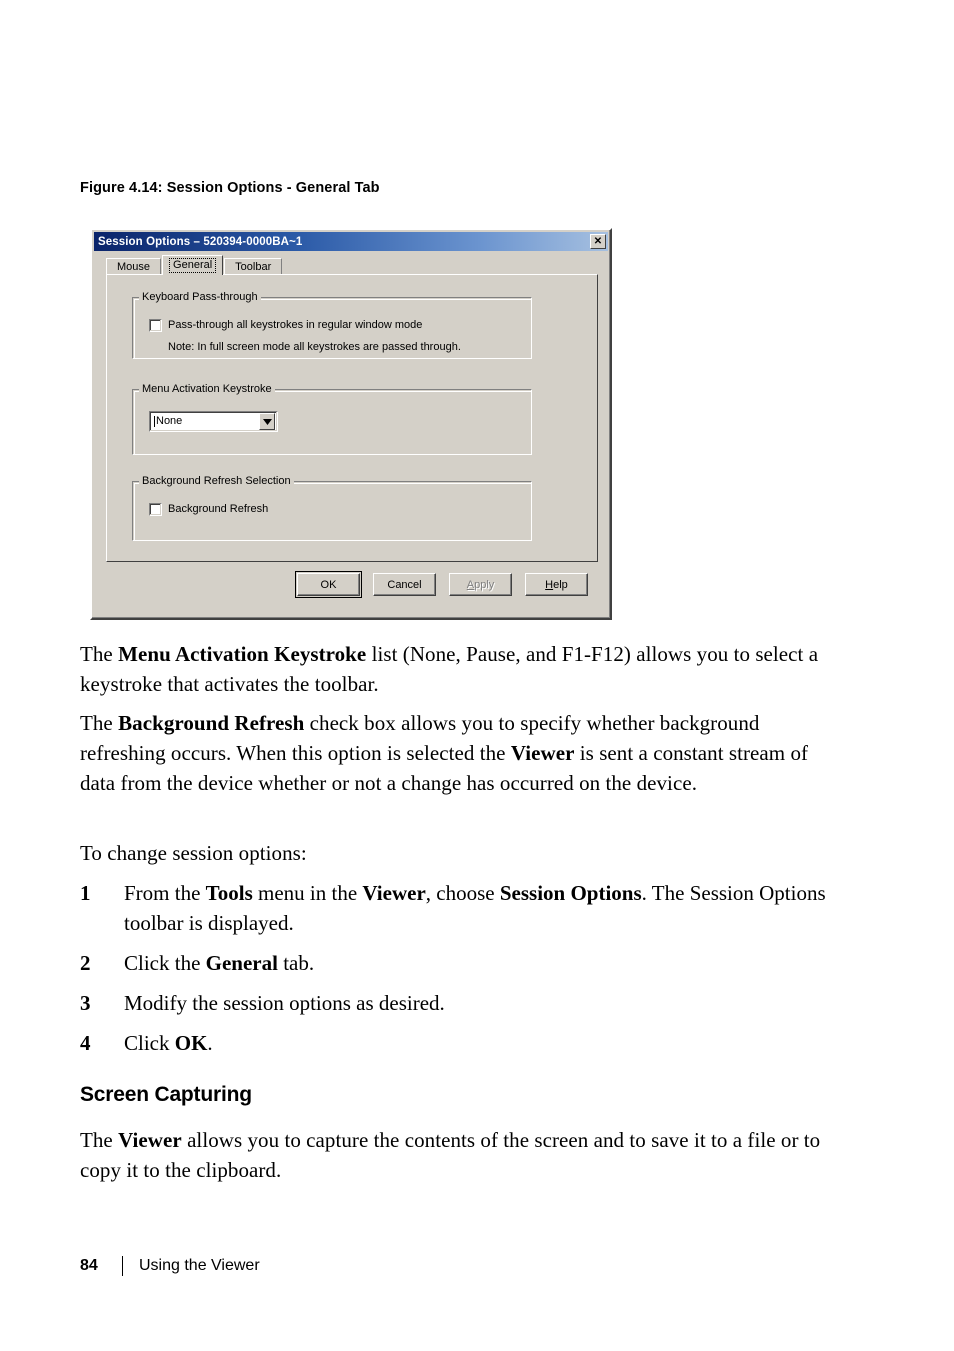 The width and height of the screenshot is (954, 1351). I want to click on procedure-intro: To change session options:, so click(193, 853).